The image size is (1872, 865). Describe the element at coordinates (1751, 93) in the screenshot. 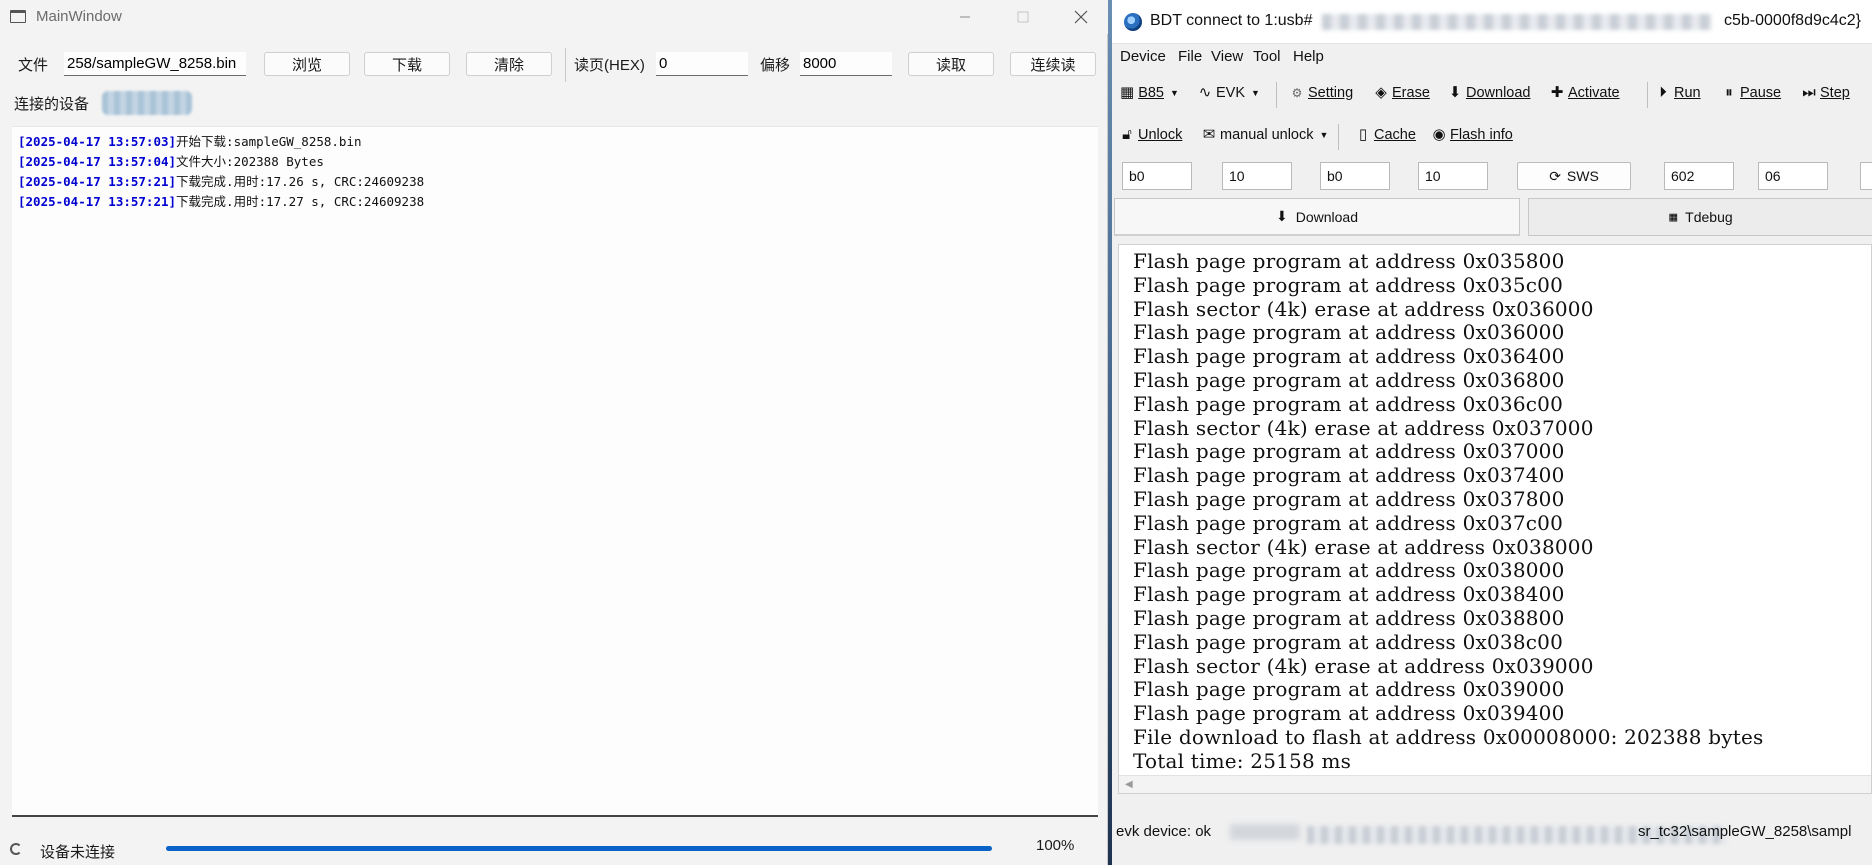

I see `pause-button: ⏸ Pause` at that location.